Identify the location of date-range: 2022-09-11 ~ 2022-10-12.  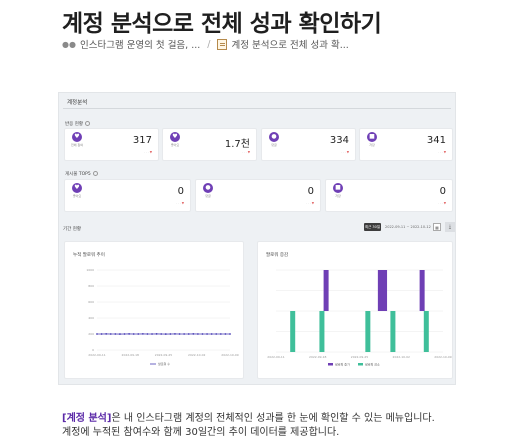
(408, 227).